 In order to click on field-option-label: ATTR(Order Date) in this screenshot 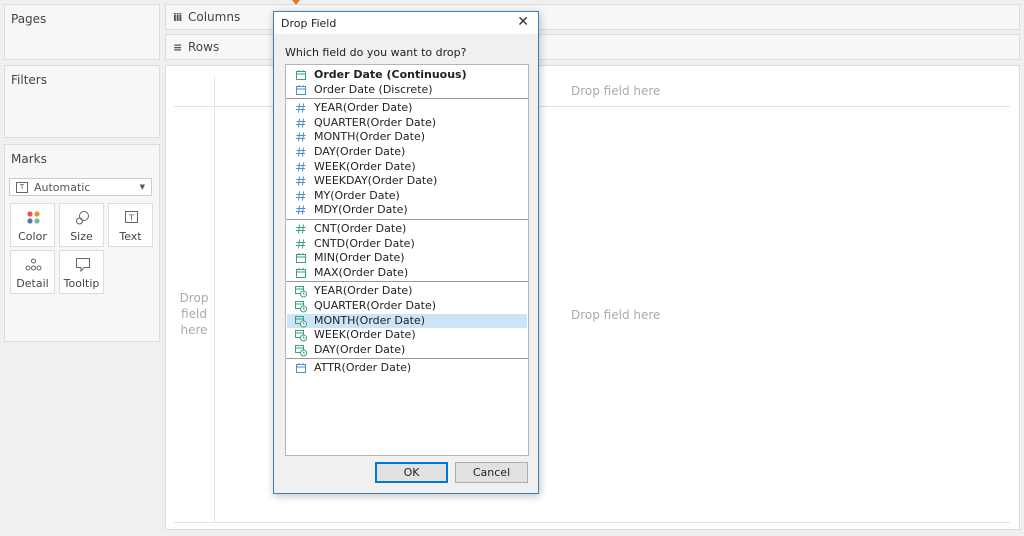, I will do `click(363, 368)`.